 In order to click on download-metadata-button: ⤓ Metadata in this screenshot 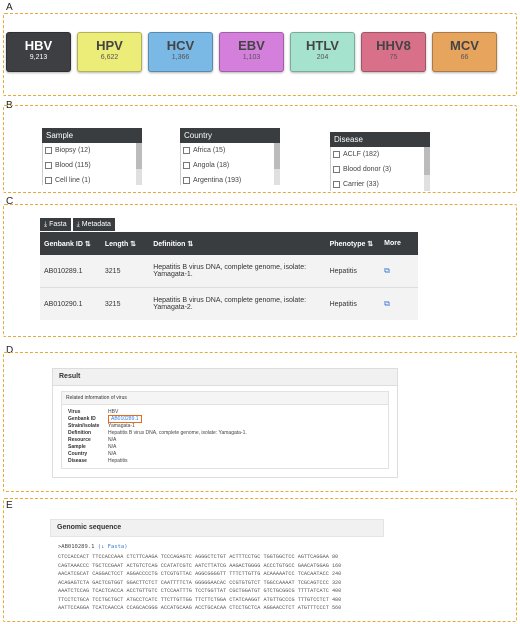, I will do `click(93, 224)`.